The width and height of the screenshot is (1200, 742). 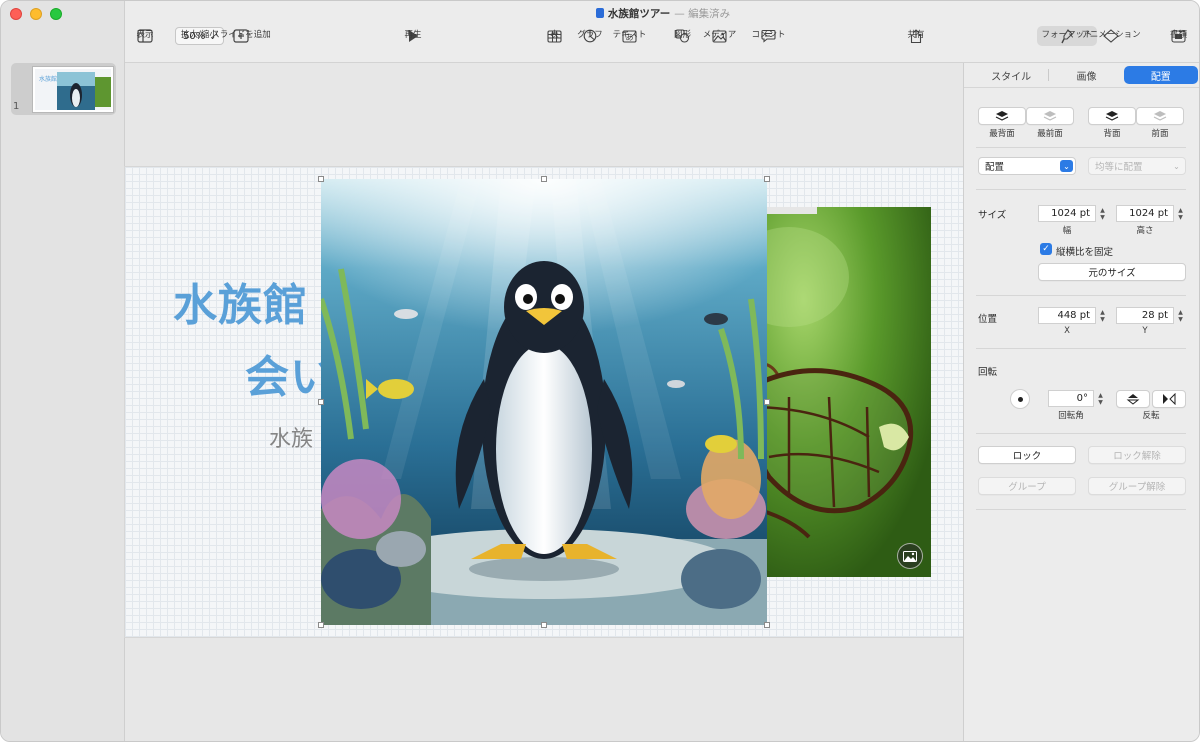 What do you see at coordinates (682, 36) in the screenshot?
I see `shape-button: 図形` at bounding box center [682, 36].